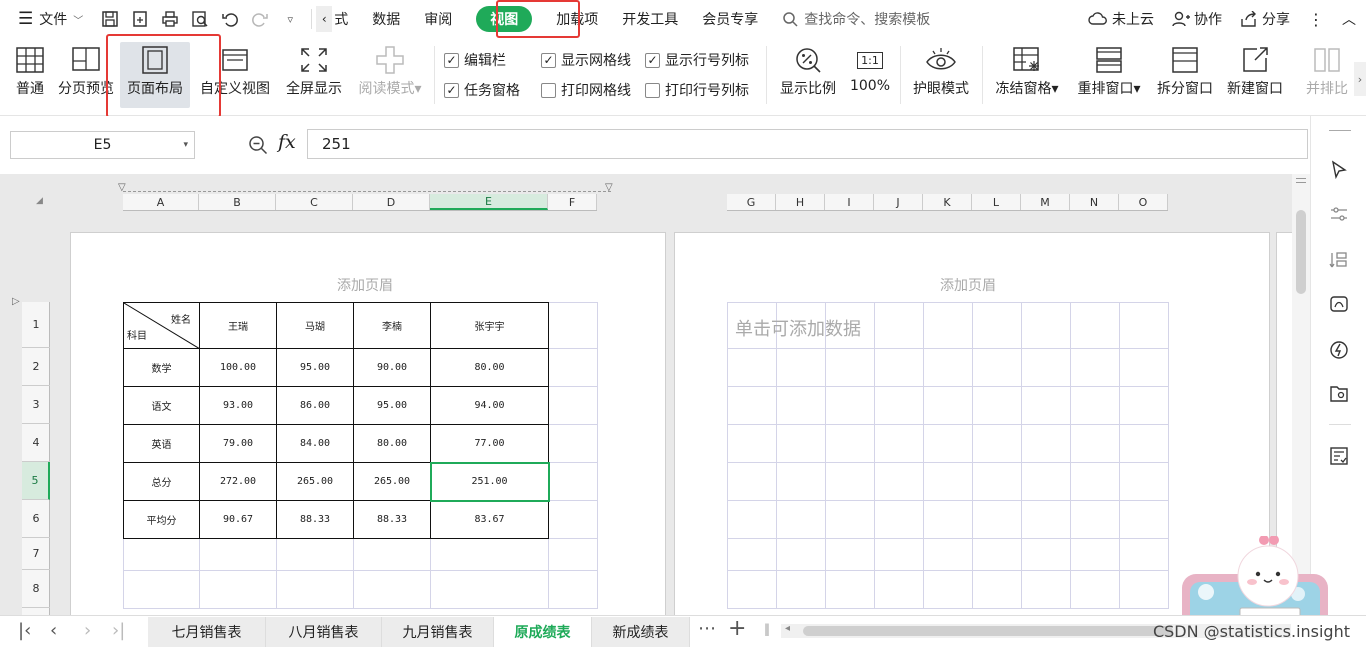  Describe the element at coordinates (482, 90) in the screenshot. I see `task-pane-checkbox: ✓ 任务窗格` at that location.